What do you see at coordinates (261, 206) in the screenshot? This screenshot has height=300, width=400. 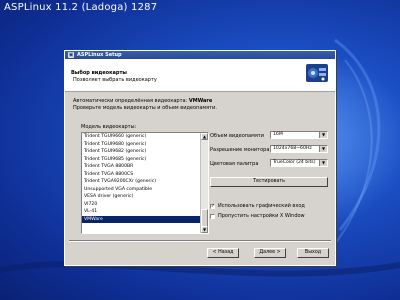 I see `graphical-login-label: Использовать графический вход` at bounding box center [261, 206].